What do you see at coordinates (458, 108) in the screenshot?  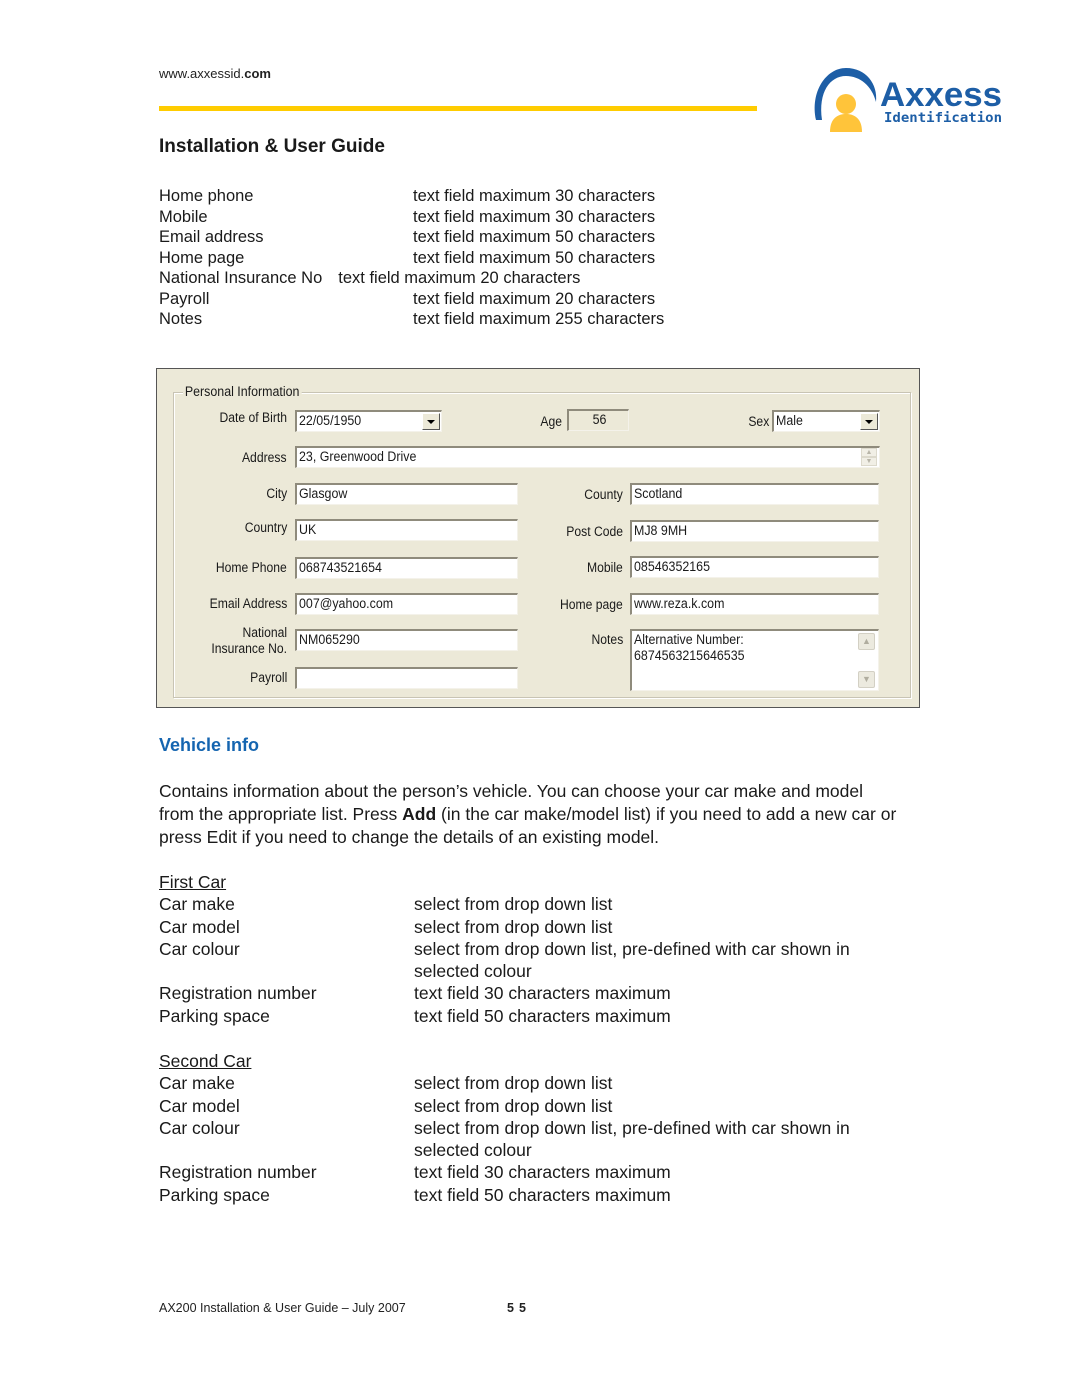 I see `header-rule` at bounding box center [458, 108].